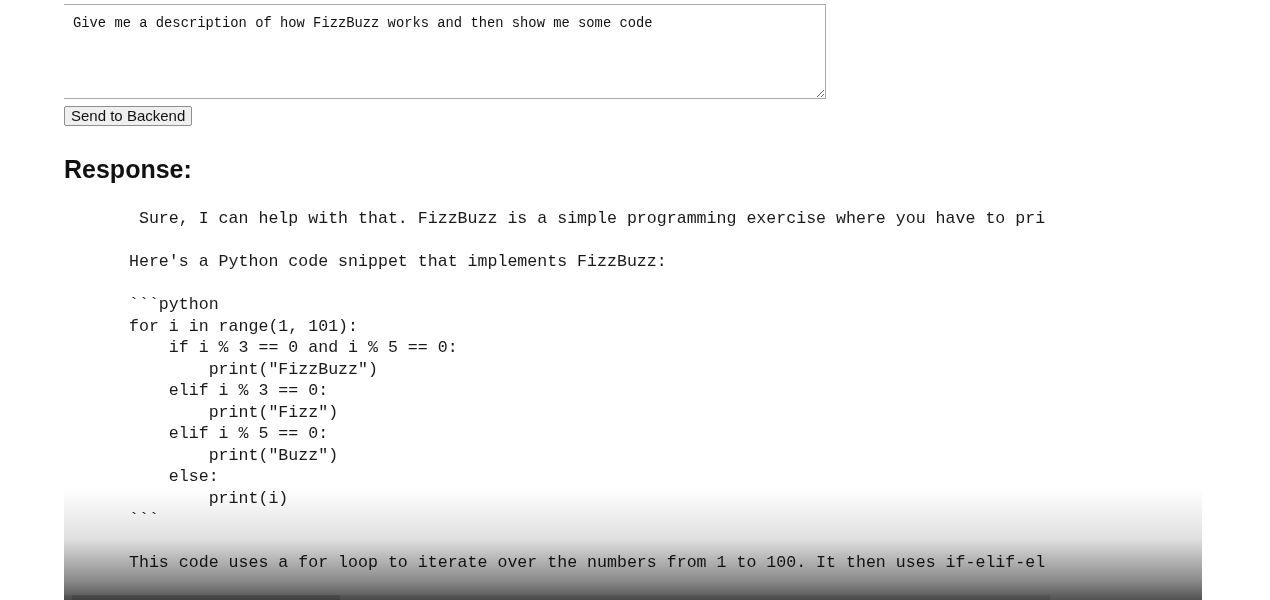  What do you see at coordinates (445, 51) in the screenshot?
I see `prompt-field: Give me a description of how FizzBuzz works and then show me some code` at bounding box center [445, 51].